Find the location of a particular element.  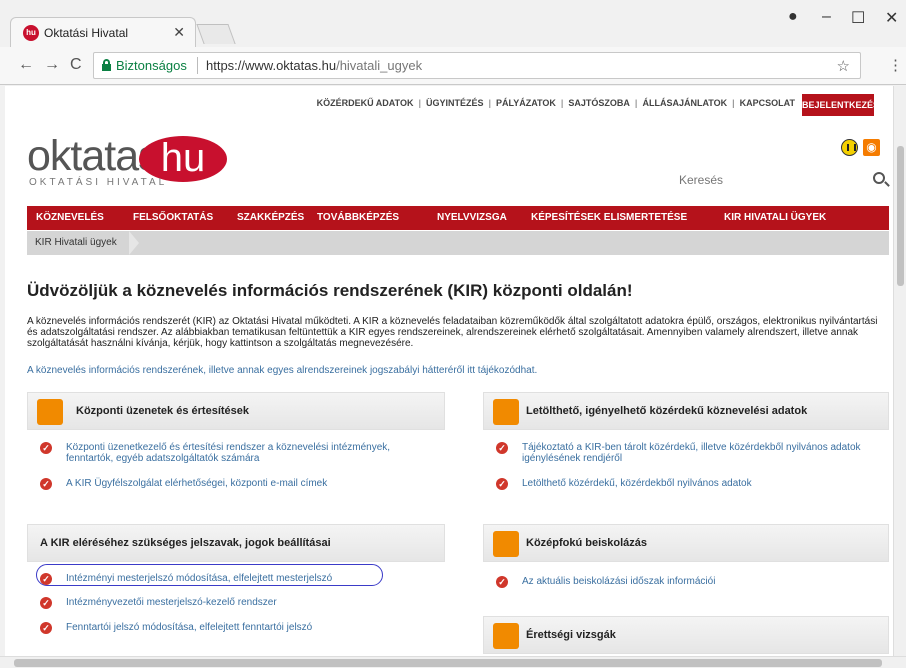

card-title: Központi üzenetek és értesítések is located at coordinates (163, 411).